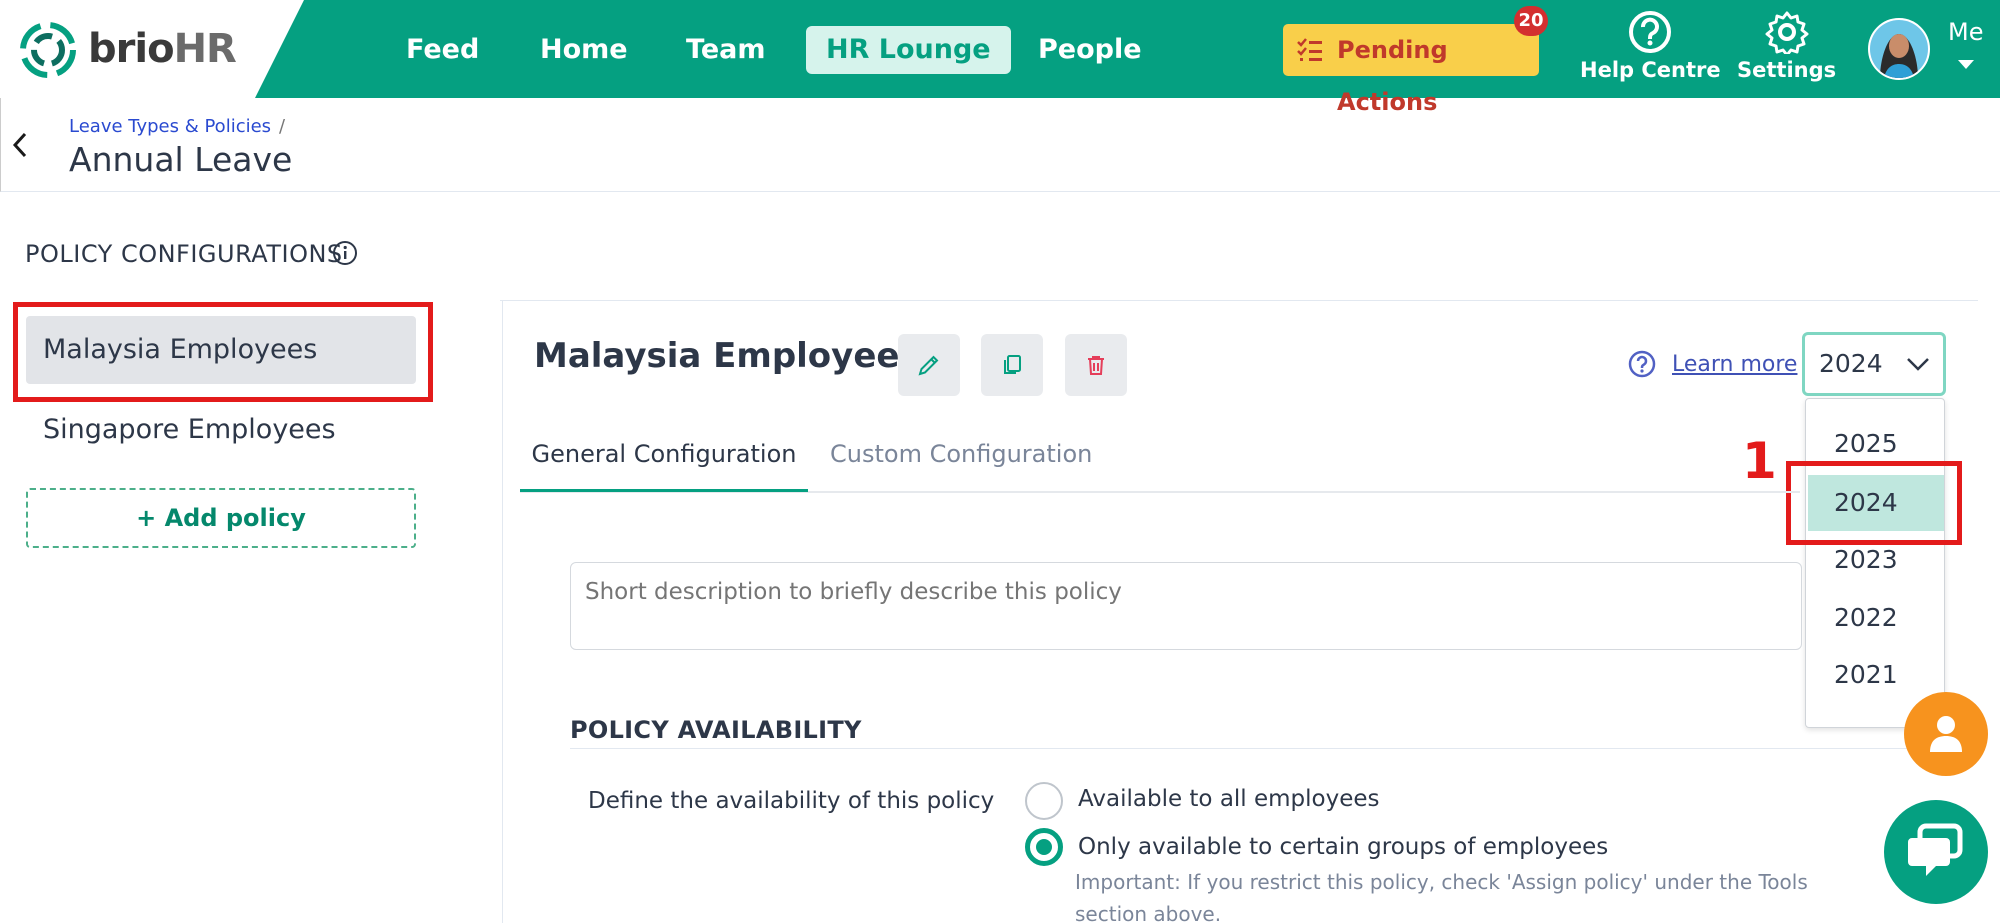 Image resolution: width=2000 pixels, height=923 pixels. Describe the element at coordinates (205, 49) in the screenshot. I see `brand-name-part2: HR` at that location.